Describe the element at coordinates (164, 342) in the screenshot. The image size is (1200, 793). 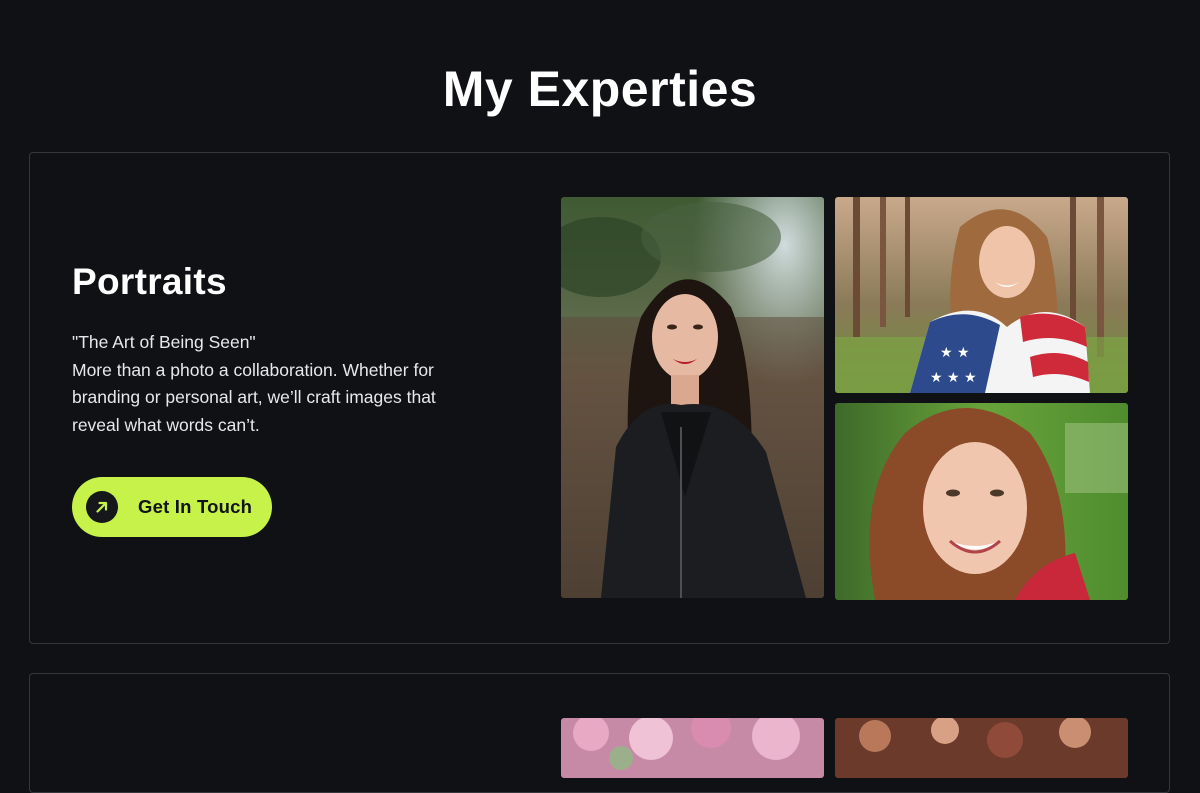
I see `card-tagline: "The Art of Being Seen"` at that location.